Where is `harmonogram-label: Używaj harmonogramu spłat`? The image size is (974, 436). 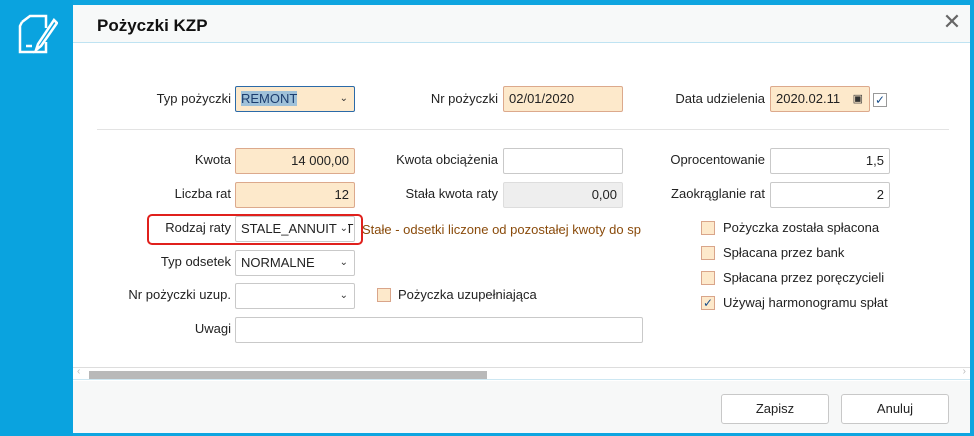 harmonogram-label: Używaj harmonogramu spłat is located at coordinates (805, 302).